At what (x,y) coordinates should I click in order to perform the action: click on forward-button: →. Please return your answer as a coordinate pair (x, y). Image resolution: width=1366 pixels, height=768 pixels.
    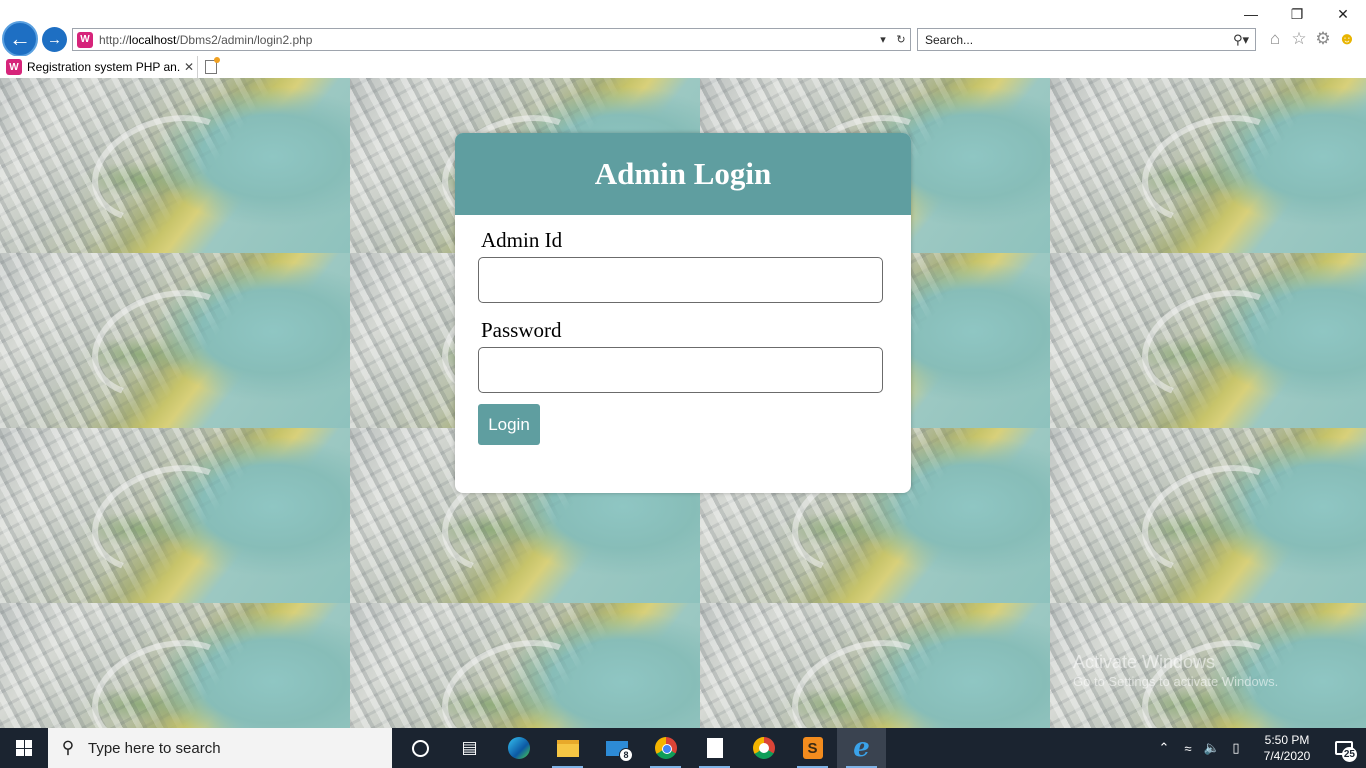
    Looking at the image, I should click on (54, 39).